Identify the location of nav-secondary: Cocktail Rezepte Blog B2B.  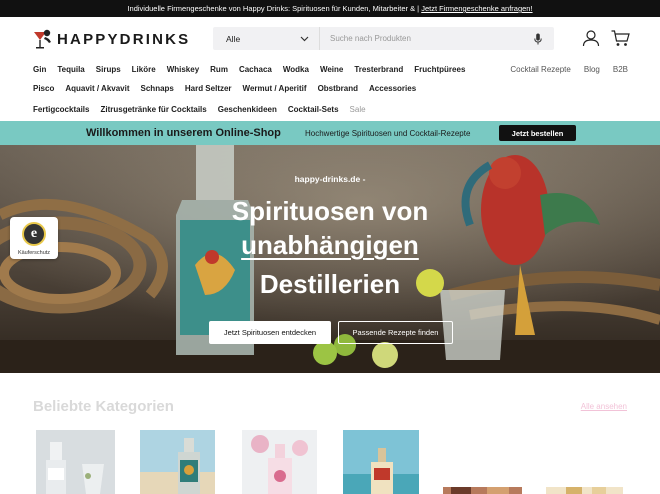
(562, 69).